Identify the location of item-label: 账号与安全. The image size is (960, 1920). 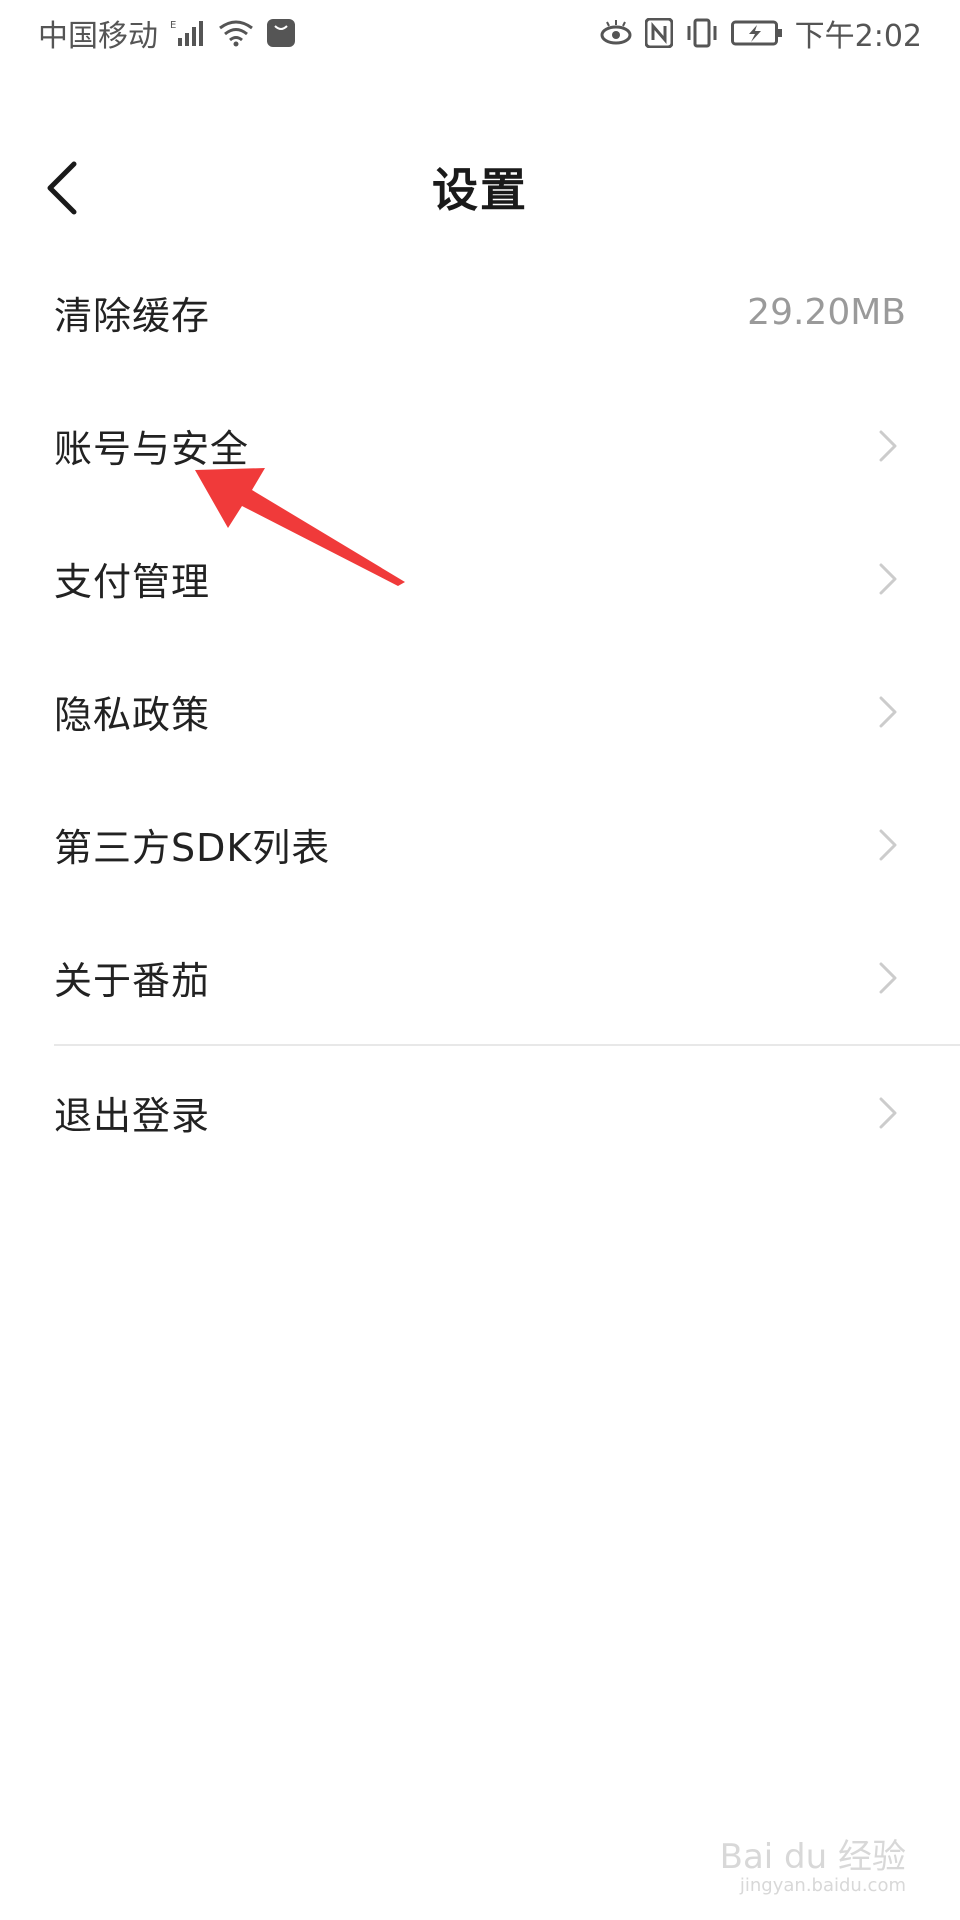
(152, 449).